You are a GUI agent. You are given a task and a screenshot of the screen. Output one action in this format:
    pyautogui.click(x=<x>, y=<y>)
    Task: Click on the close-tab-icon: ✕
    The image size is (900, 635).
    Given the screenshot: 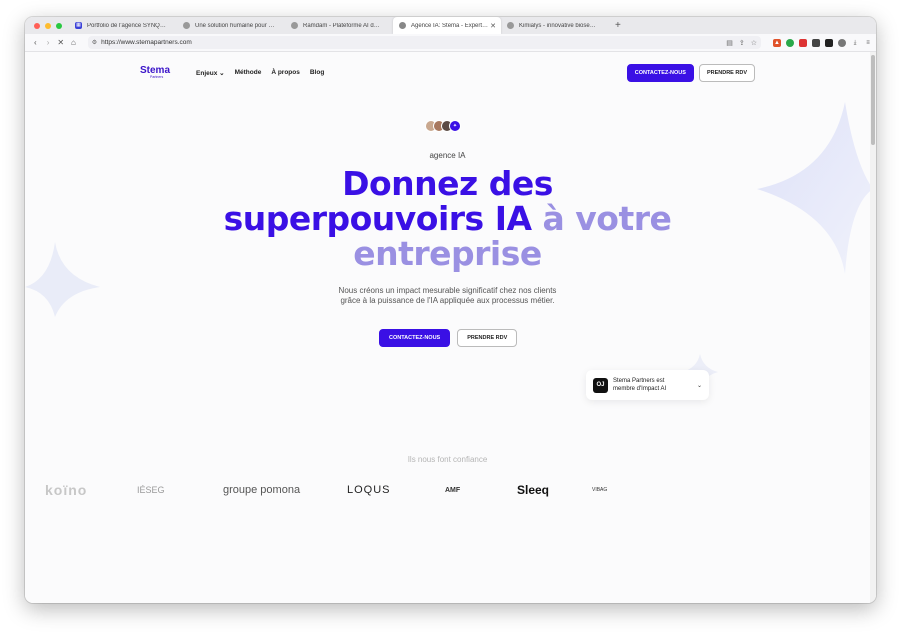 What is the action you would take?
    pyautogui.click(x=493, y=26)
    